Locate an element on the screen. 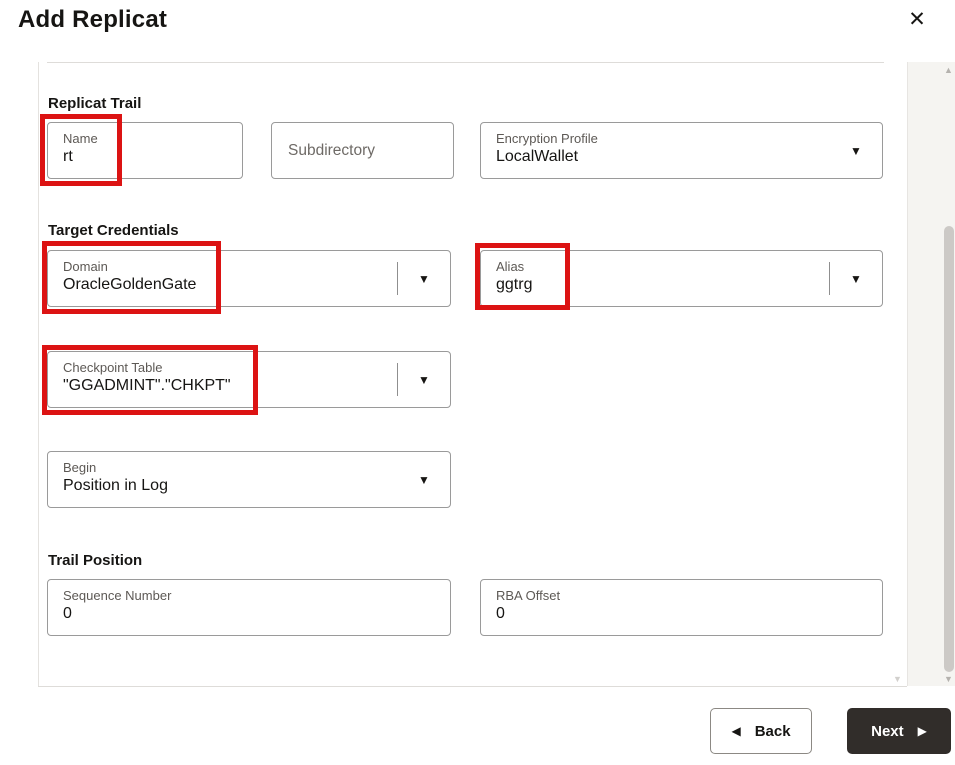 This screenshot has height=765, width=955. subdirectory-field: Subdirectory is located at coordinates (362, 150).